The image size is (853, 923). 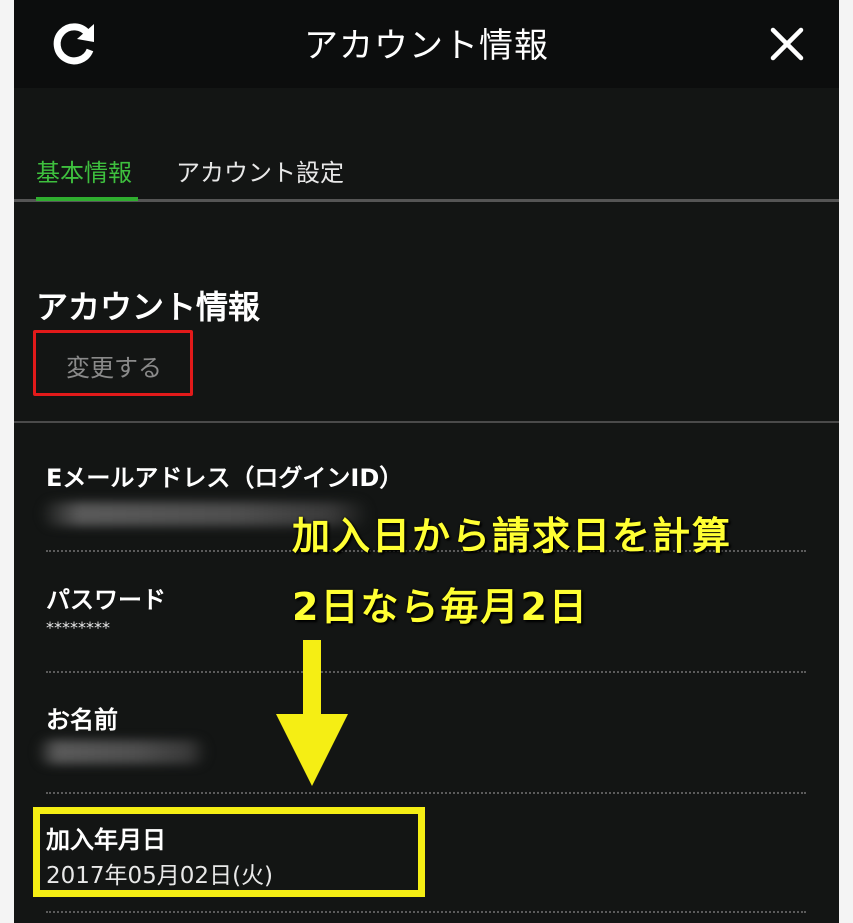 What do you see at coordinates (87, 199) in the screenshot?
I see `active-tab-indicator` at bounding box center [87, 199].